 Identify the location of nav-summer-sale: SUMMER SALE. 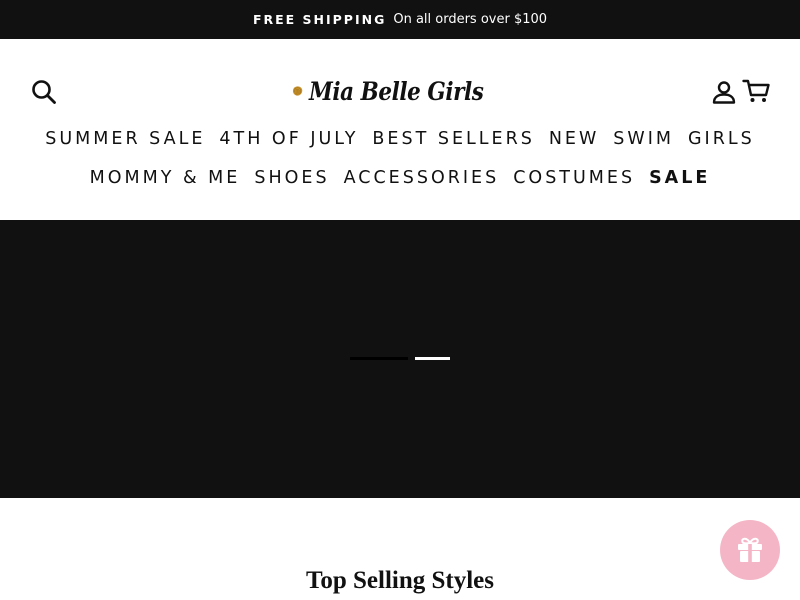
(125, 139).